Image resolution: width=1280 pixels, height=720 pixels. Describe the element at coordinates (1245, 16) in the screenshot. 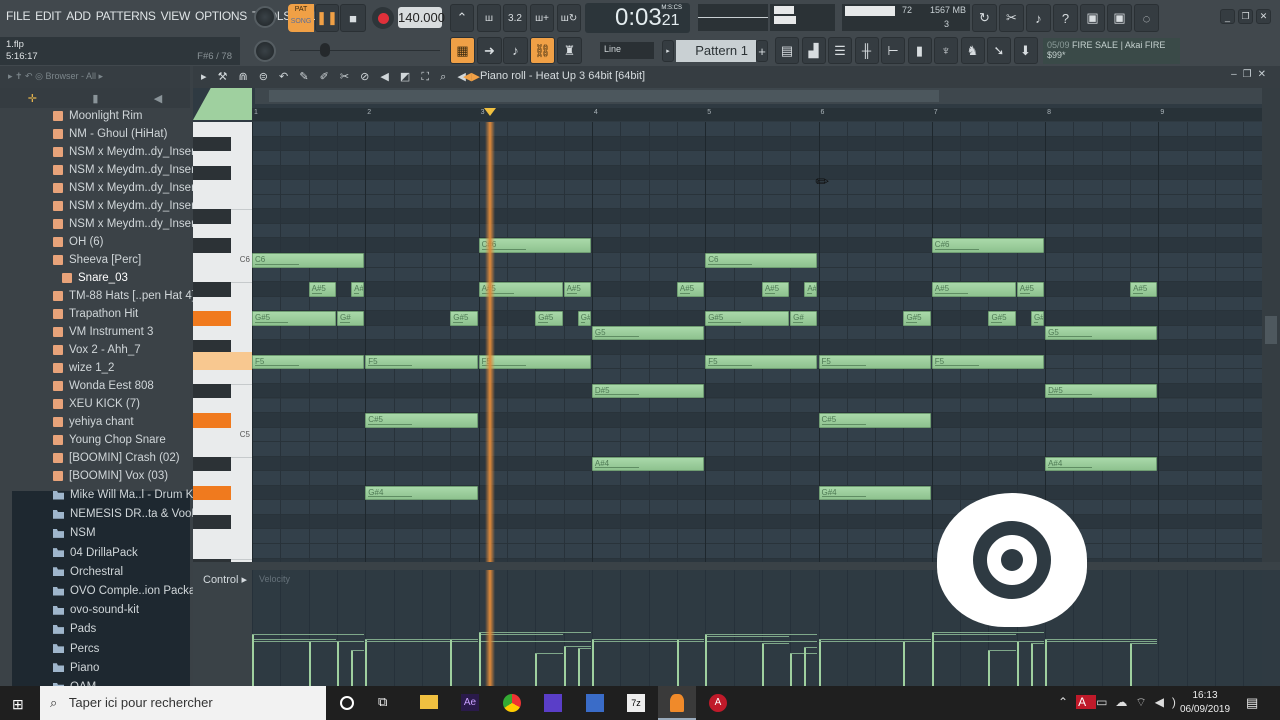

I see `maximize-button: ❐` at that location.